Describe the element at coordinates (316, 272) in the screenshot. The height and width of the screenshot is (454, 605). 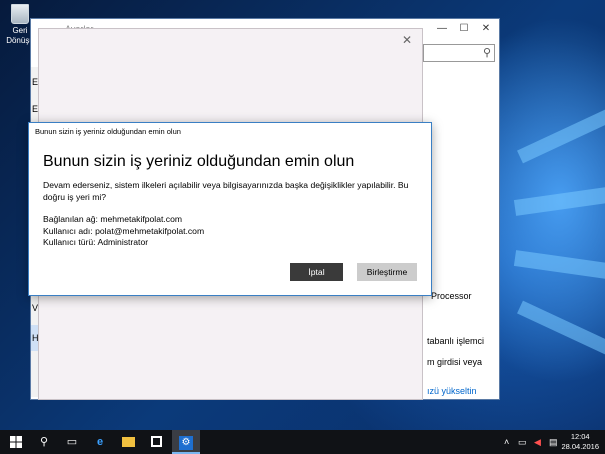
I see `cancel-button: İptal` at that location.